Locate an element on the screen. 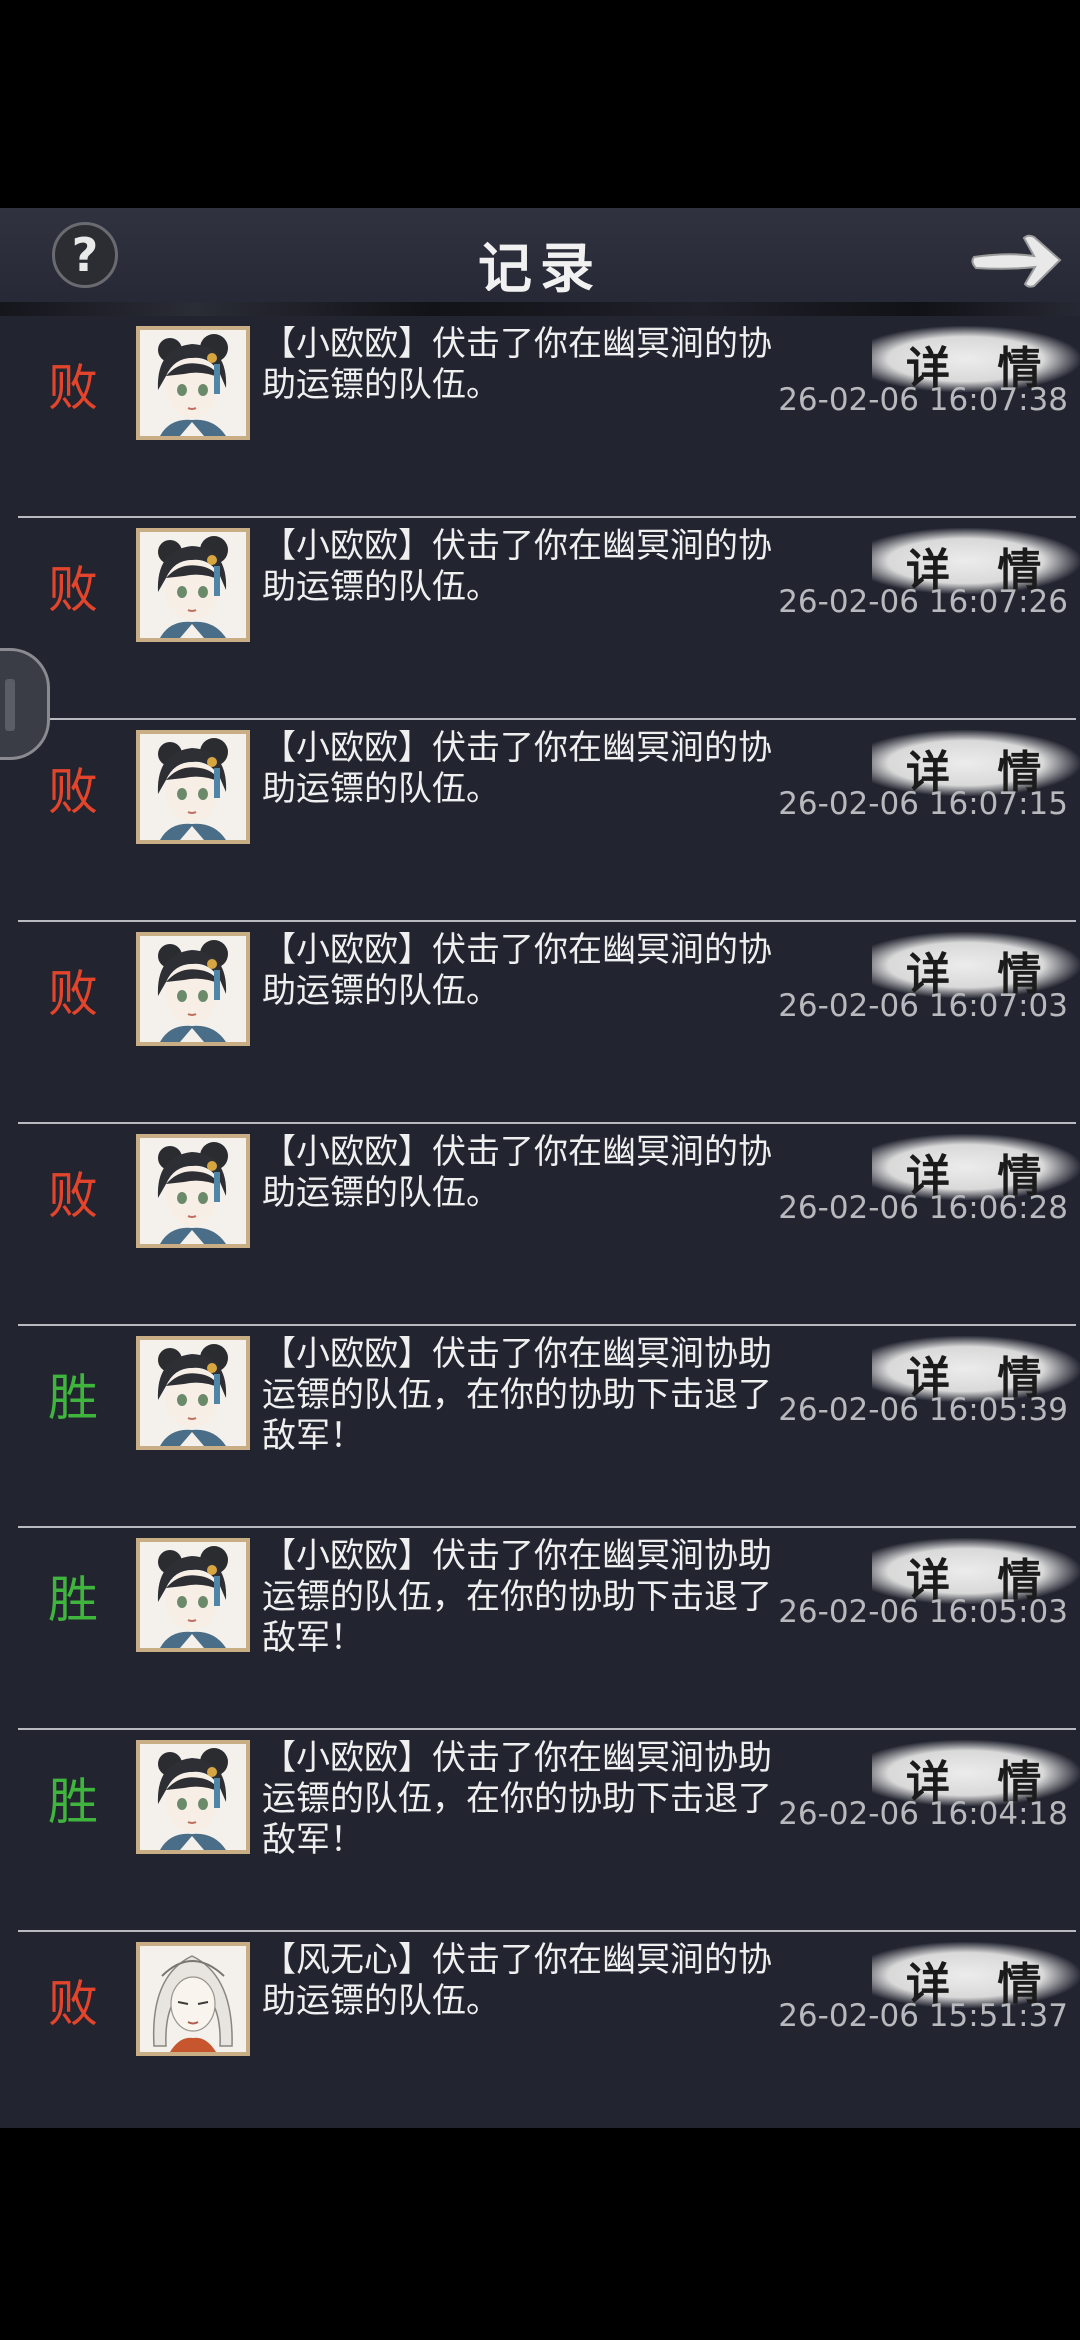  page-title: 记录 is located at coordinates (540, 268).